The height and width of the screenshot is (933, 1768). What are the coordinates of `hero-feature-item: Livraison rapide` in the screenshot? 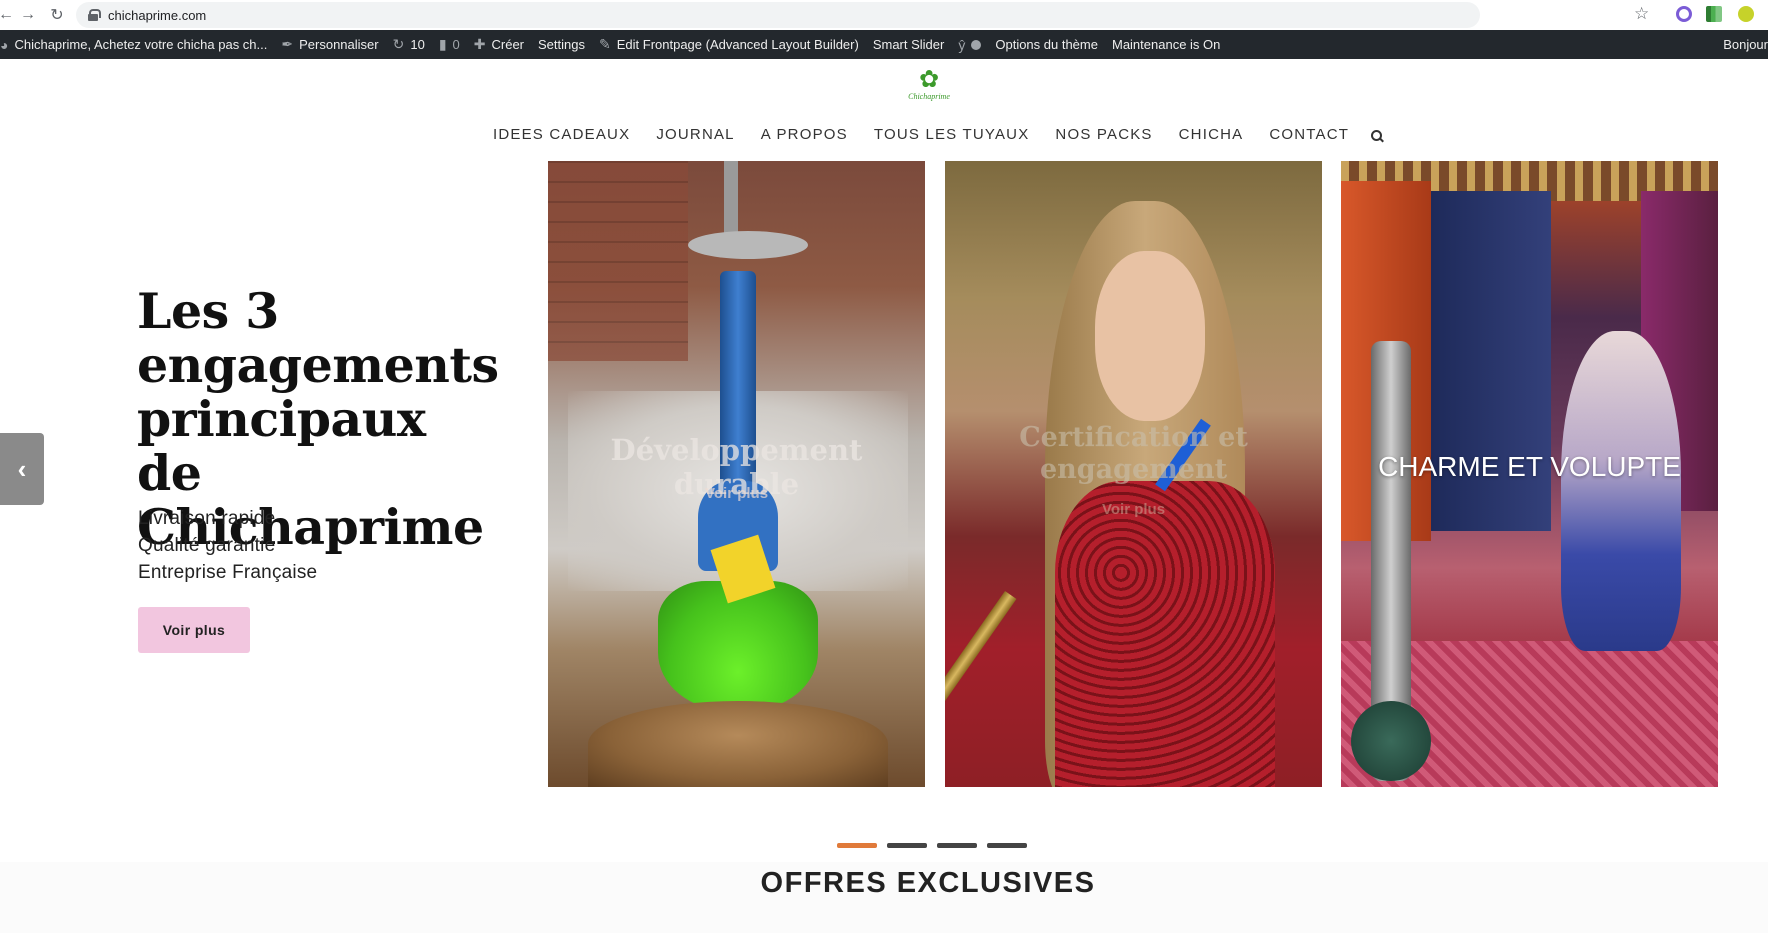 It's located at (207, 518).